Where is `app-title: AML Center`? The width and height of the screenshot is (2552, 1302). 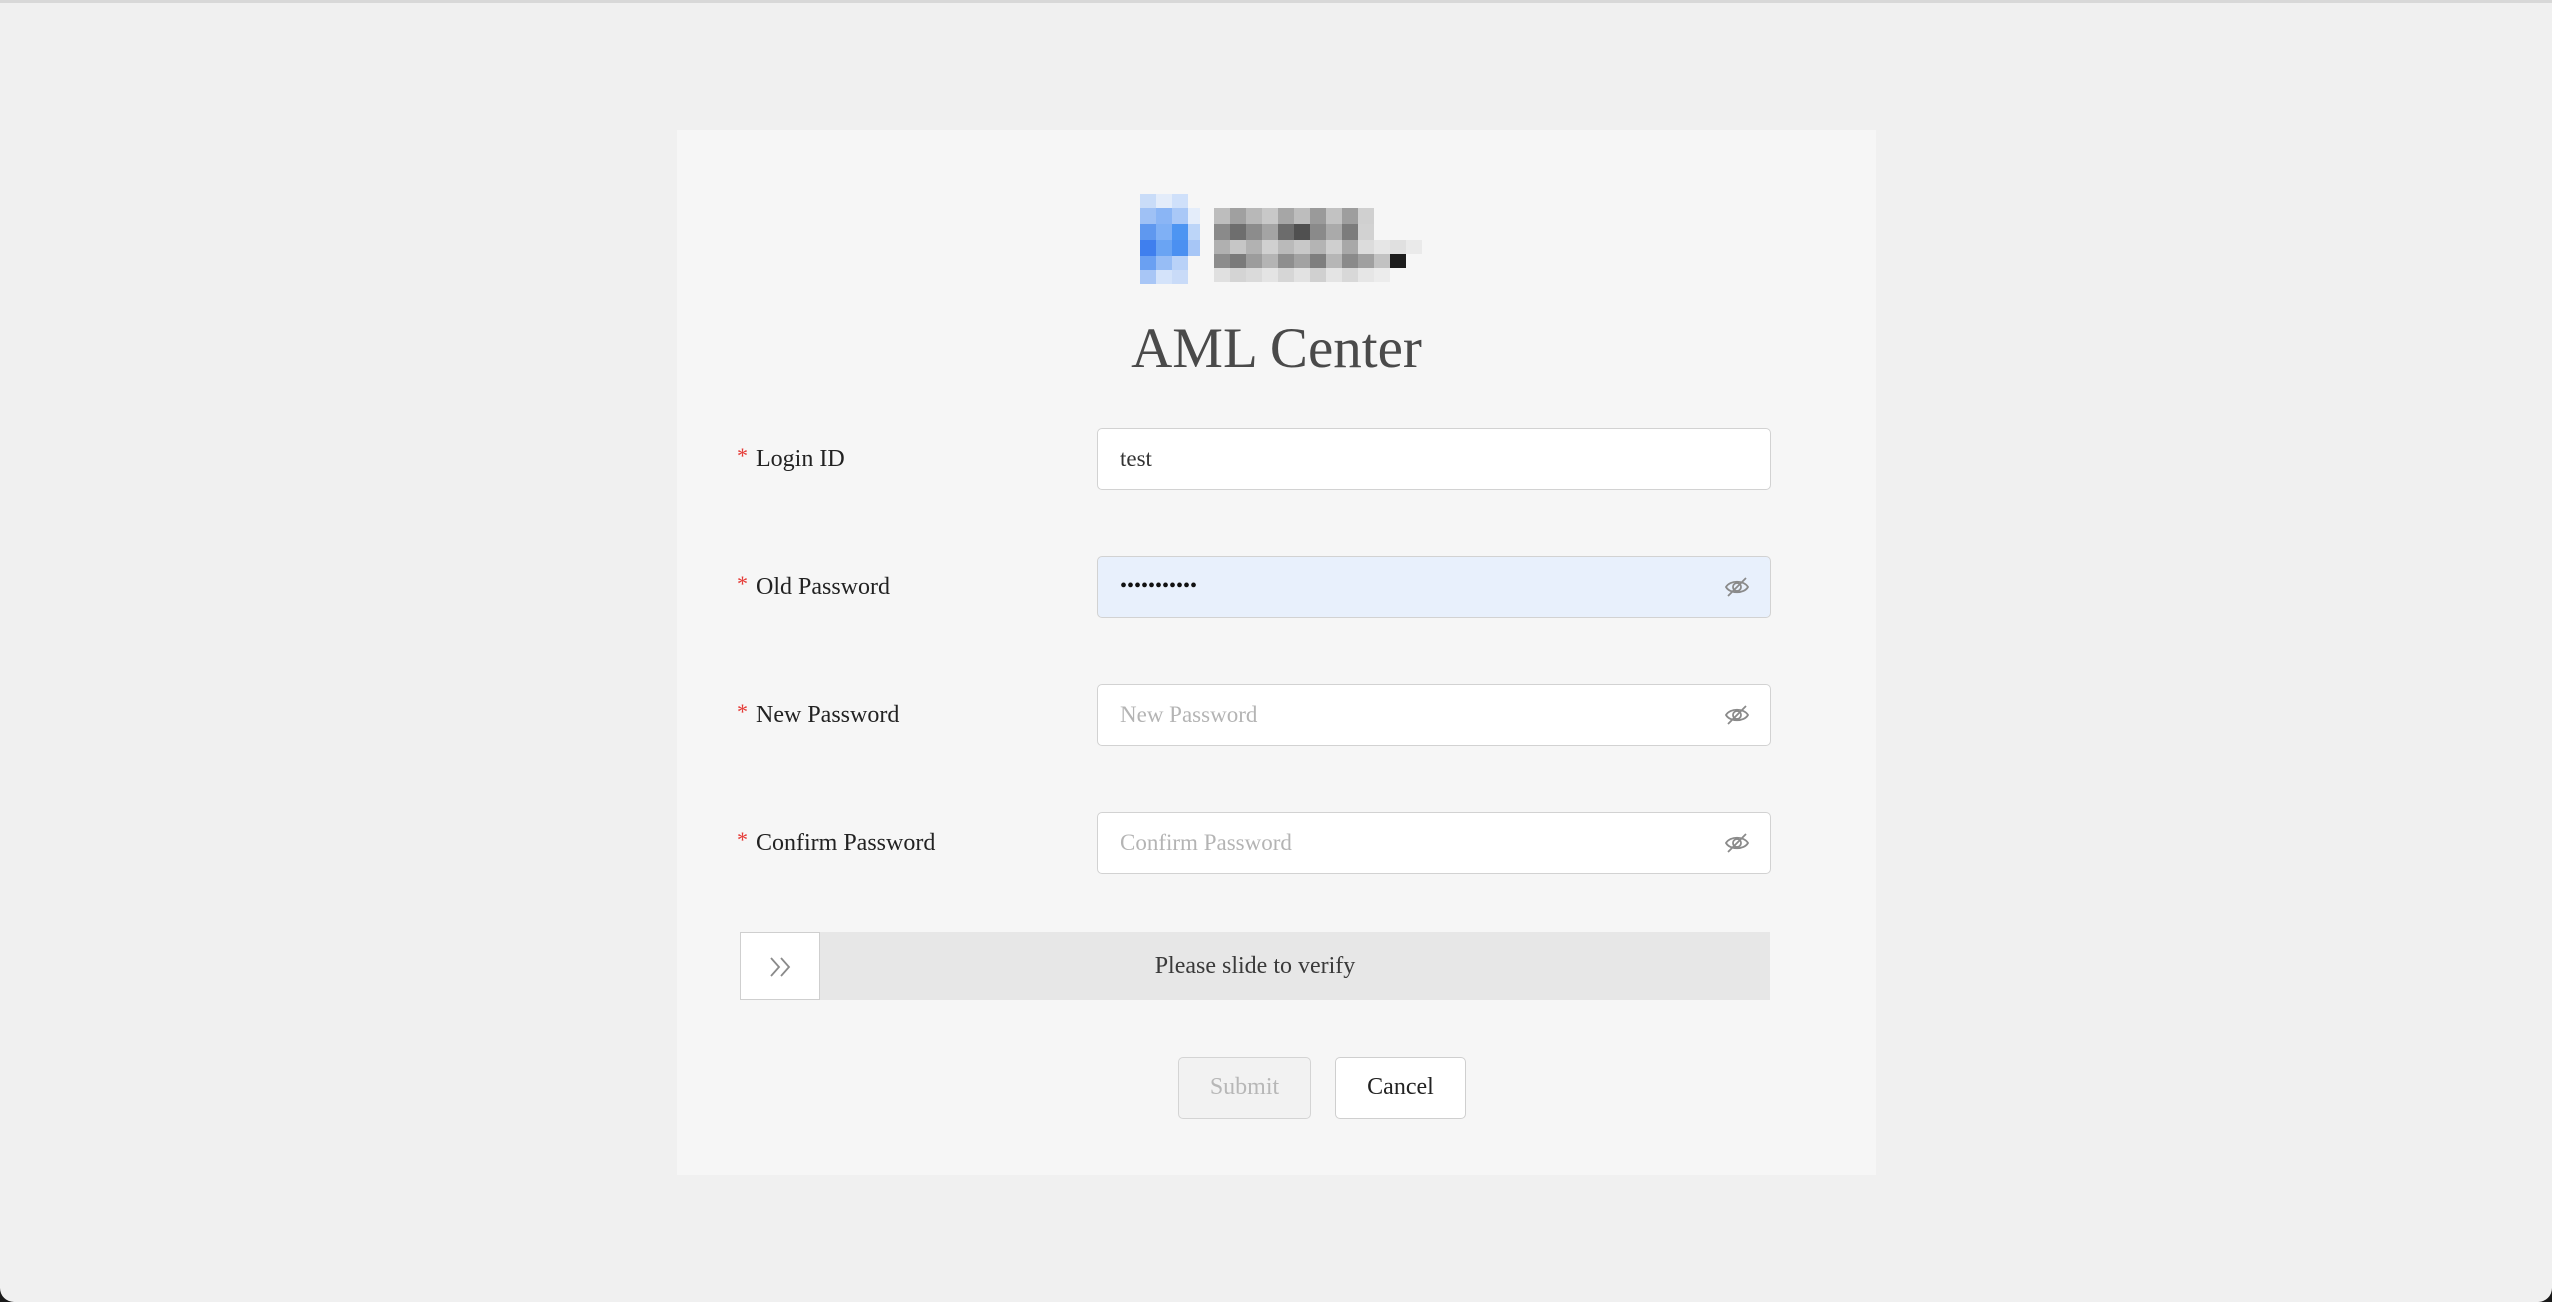 app-title: AML Center is located at coordinates (1276, 348).